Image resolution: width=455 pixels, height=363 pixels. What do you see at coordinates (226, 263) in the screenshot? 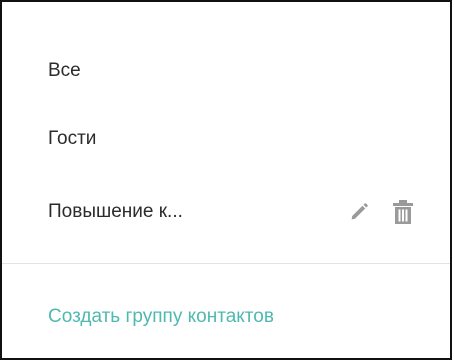
I see `divider` at bounding box center [226, 263].